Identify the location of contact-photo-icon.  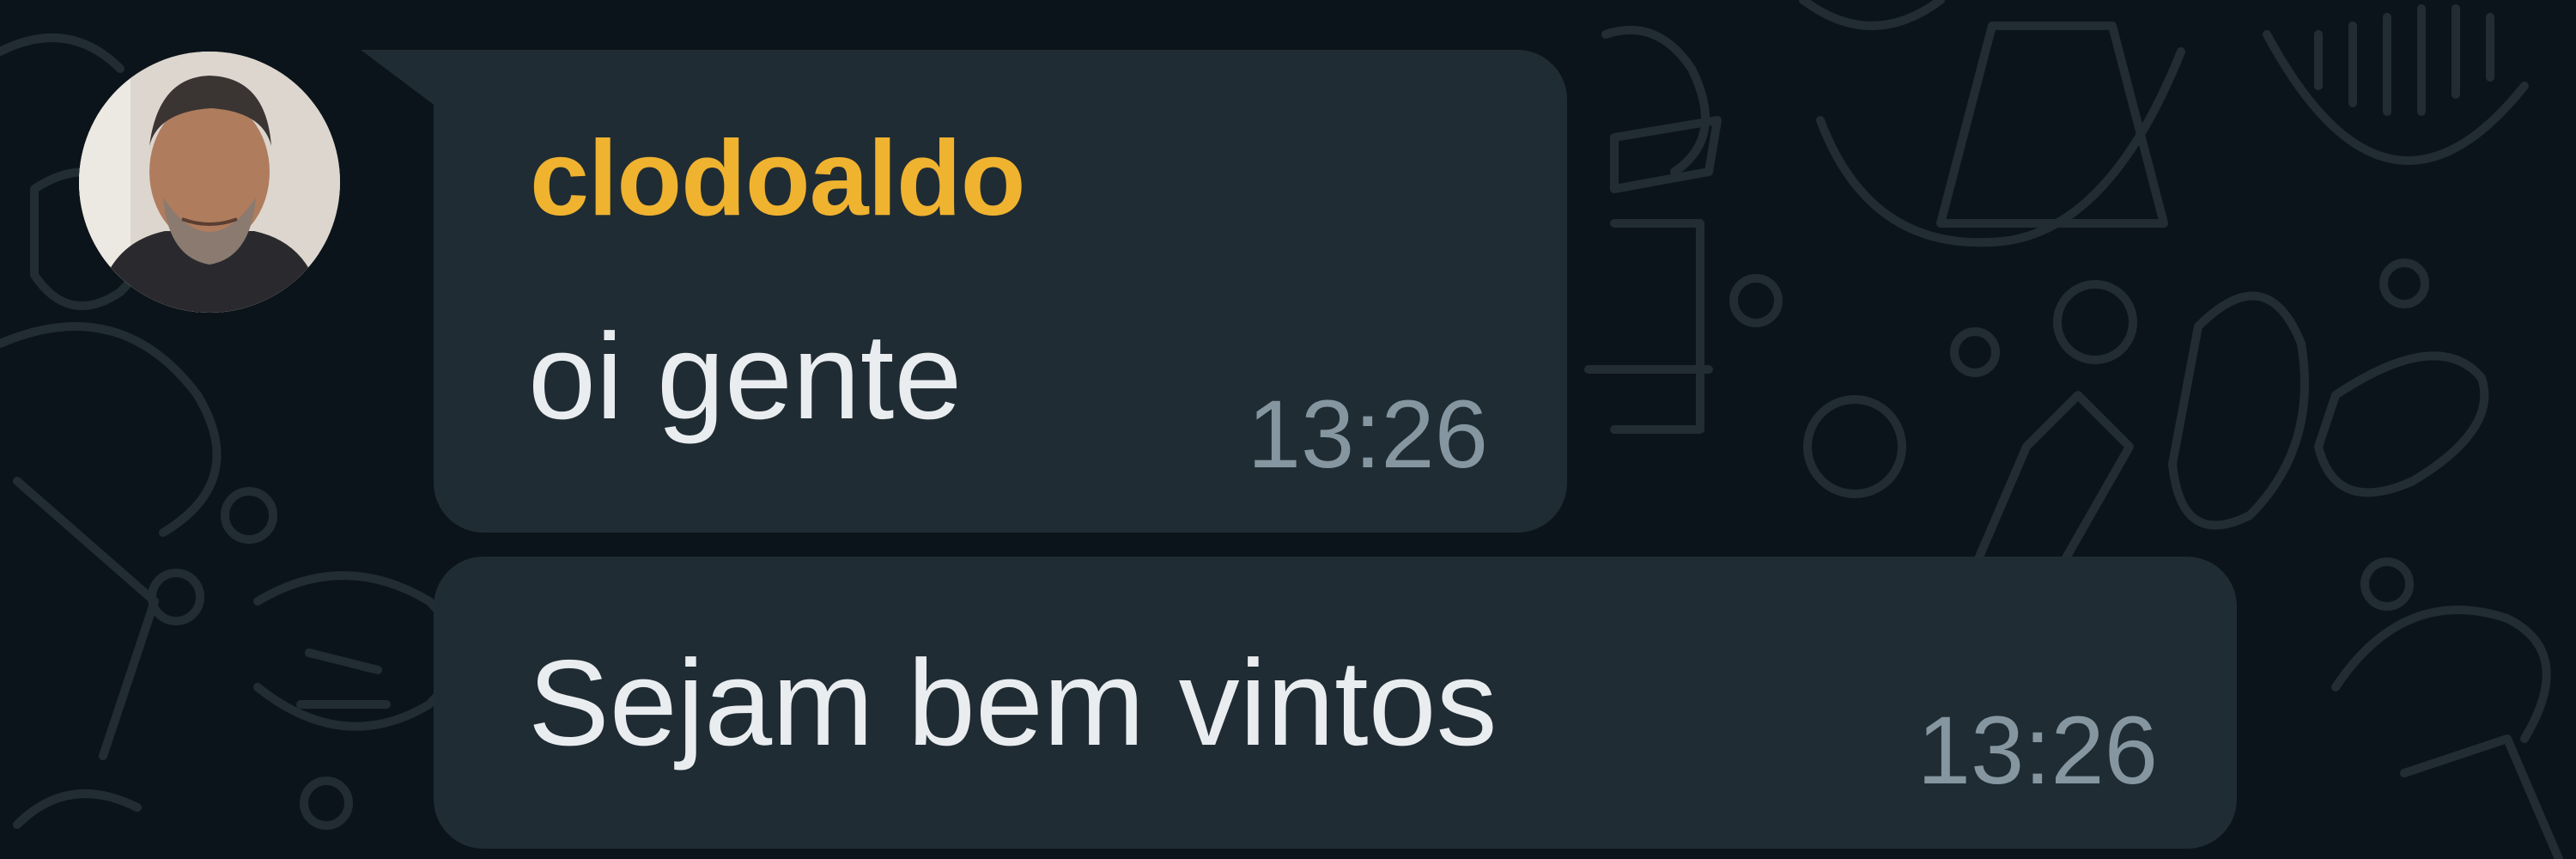
(209, 182).